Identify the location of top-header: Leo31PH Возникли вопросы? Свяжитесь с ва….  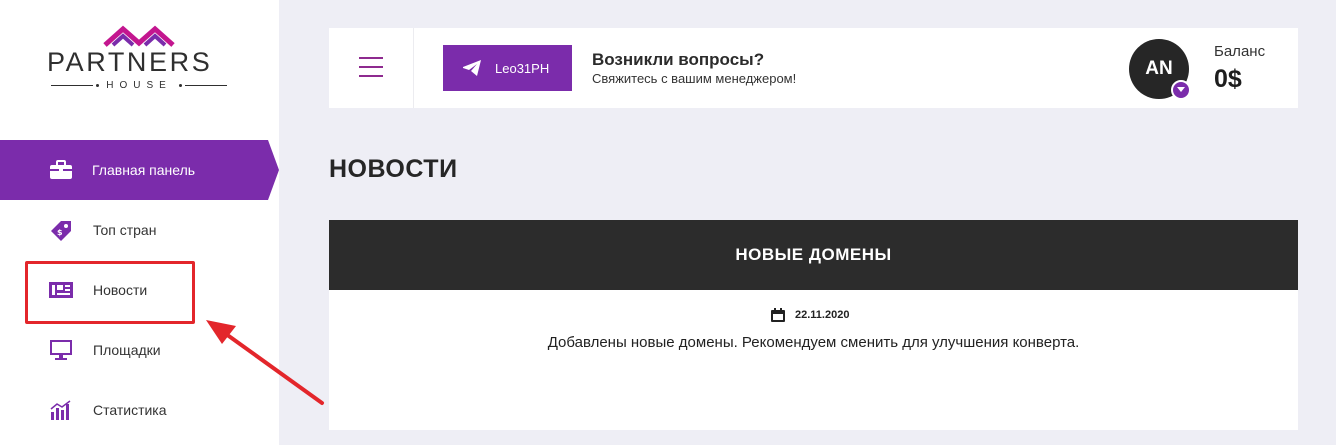
(813, 68).